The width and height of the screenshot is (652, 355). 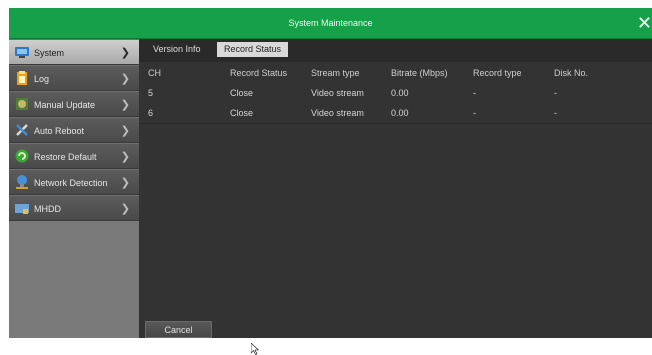 What do you see at coordinates (22, 156) in the screenshot?
I see `restore-icon` at bounding box center [22, 156].